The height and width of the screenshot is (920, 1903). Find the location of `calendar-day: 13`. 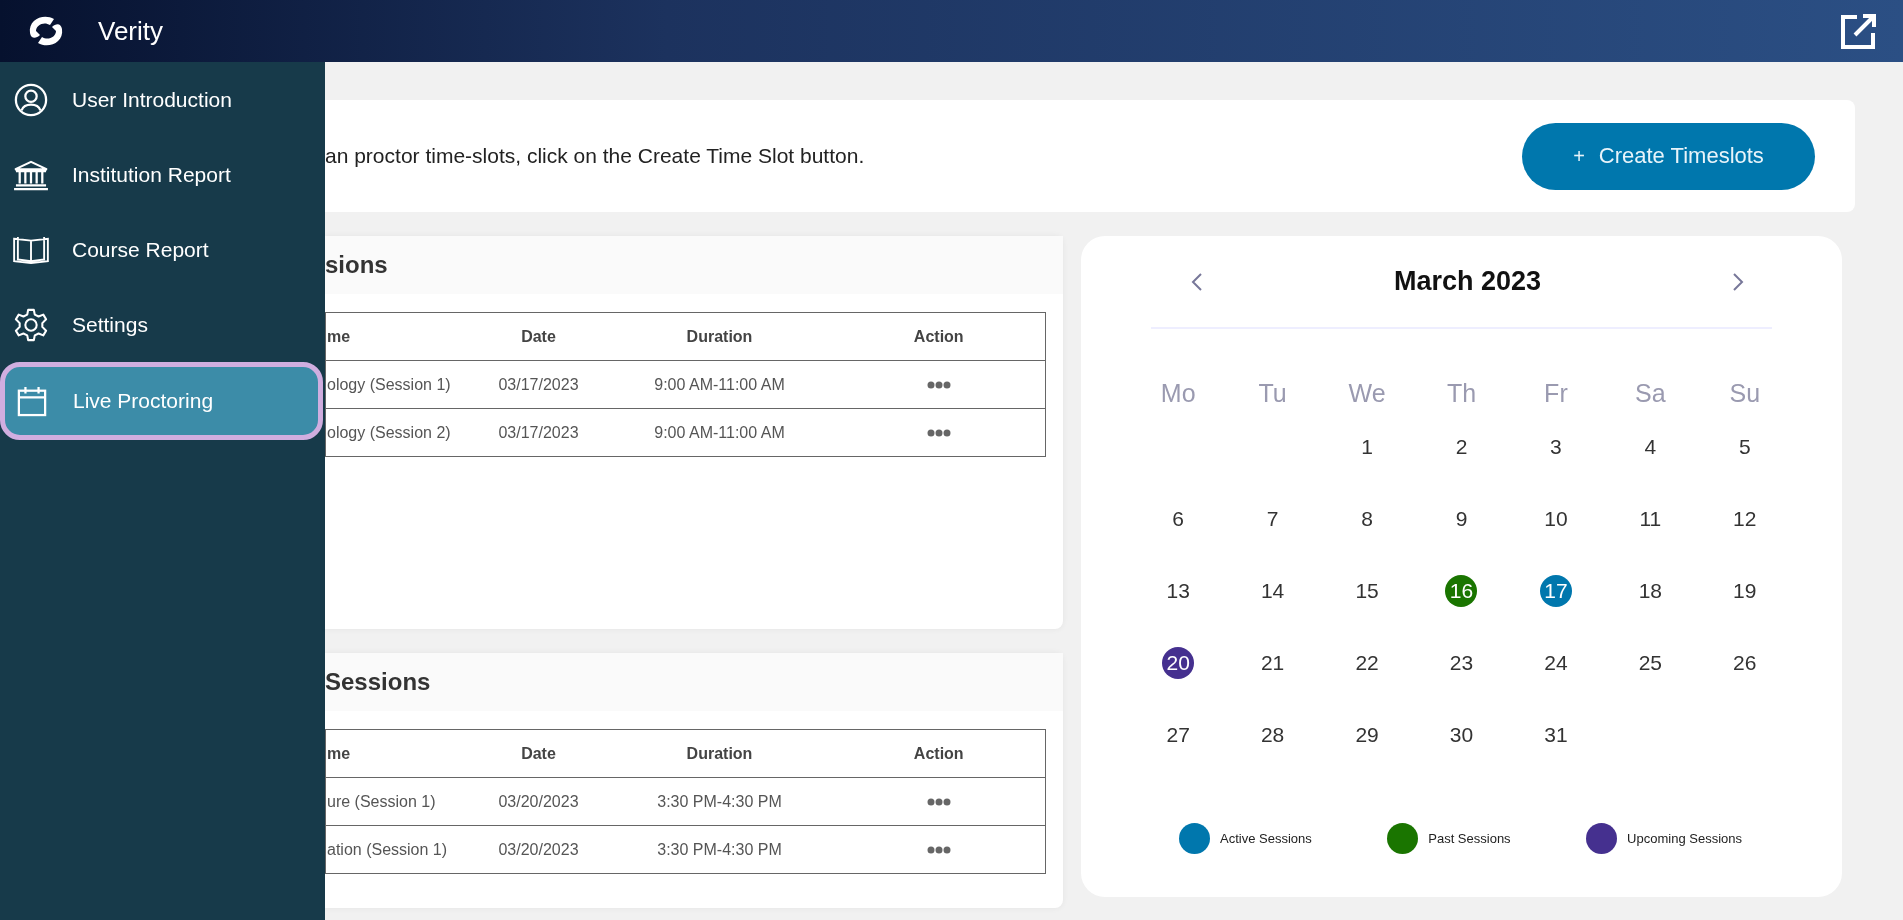

calendar-day: 13 is located at coordinates (1178, 591).